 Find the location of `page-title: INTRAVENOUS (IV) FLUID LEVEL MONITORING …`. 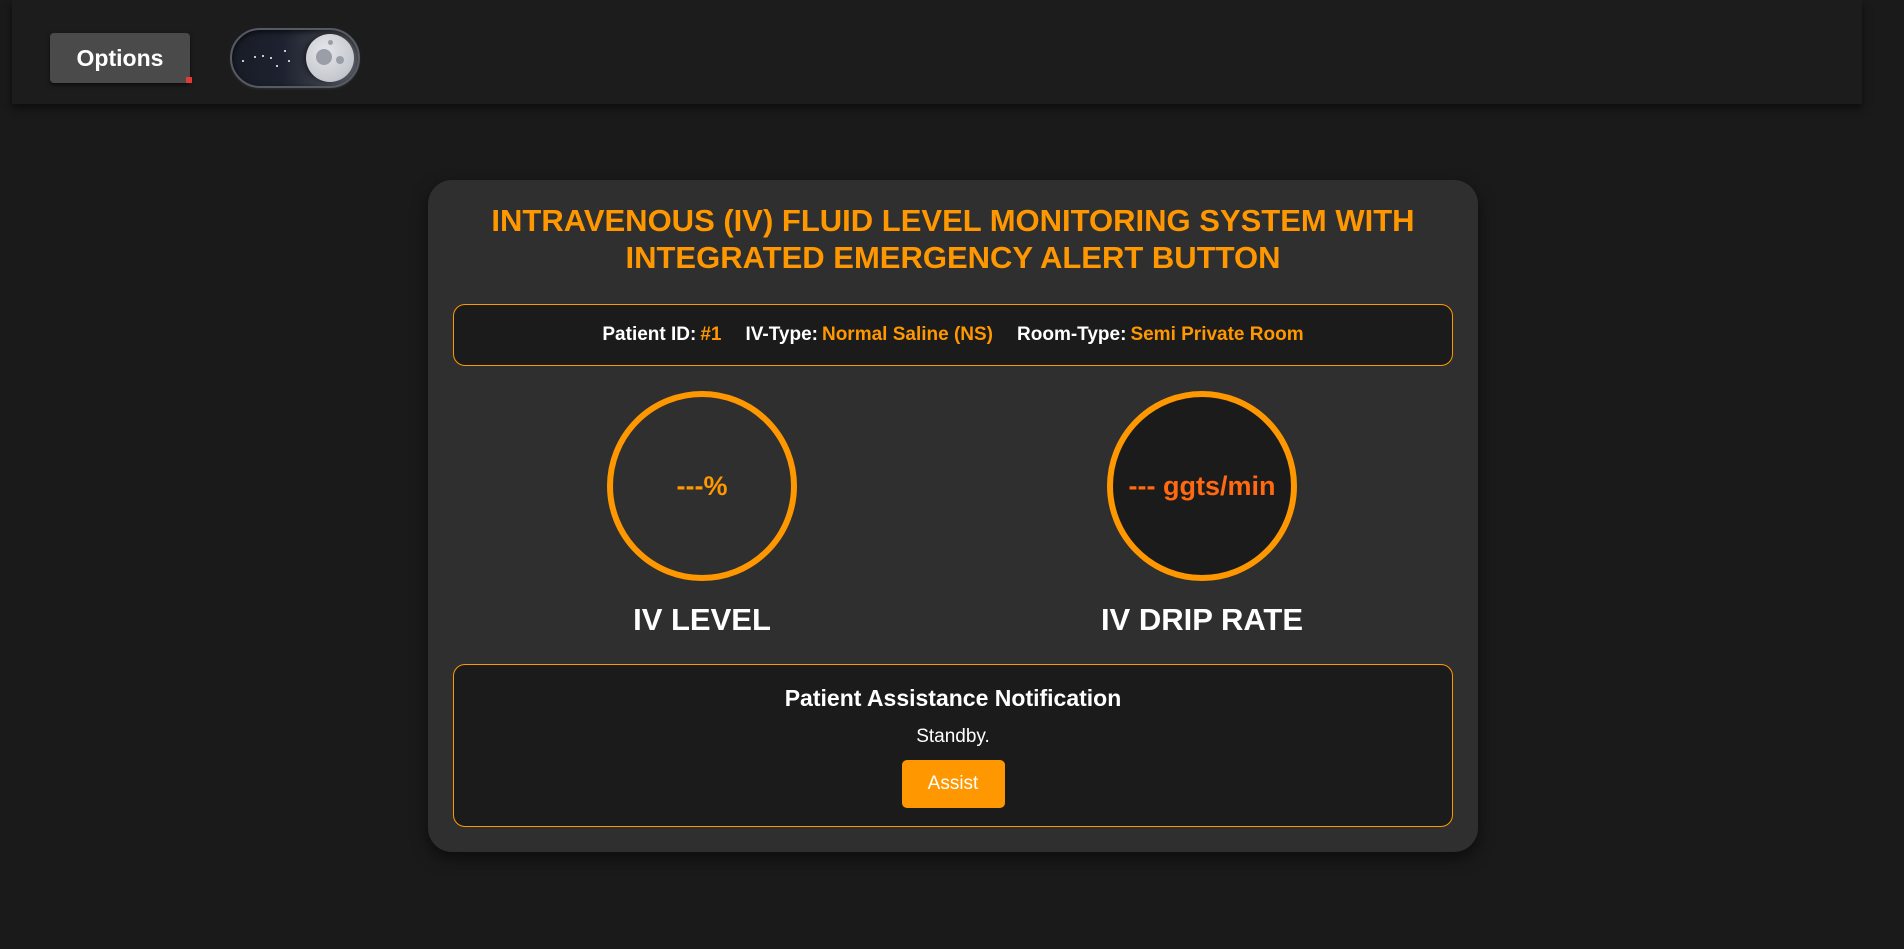

page-title: INTRAVENOUS (IV) FLUID LEVEL MONITORING … is located at coordinates (953, 239).